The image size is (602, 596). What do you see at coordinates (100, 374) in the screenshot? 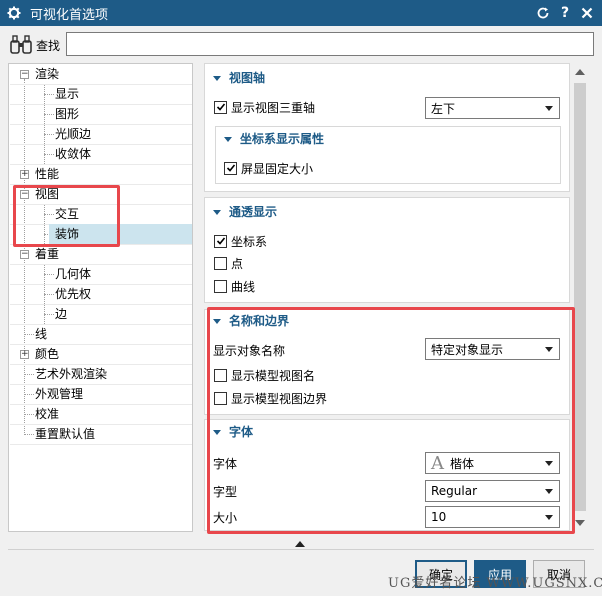
I see `tree-item-artistic-render: 艺术外观渲染` at bounding box center [100, 374].